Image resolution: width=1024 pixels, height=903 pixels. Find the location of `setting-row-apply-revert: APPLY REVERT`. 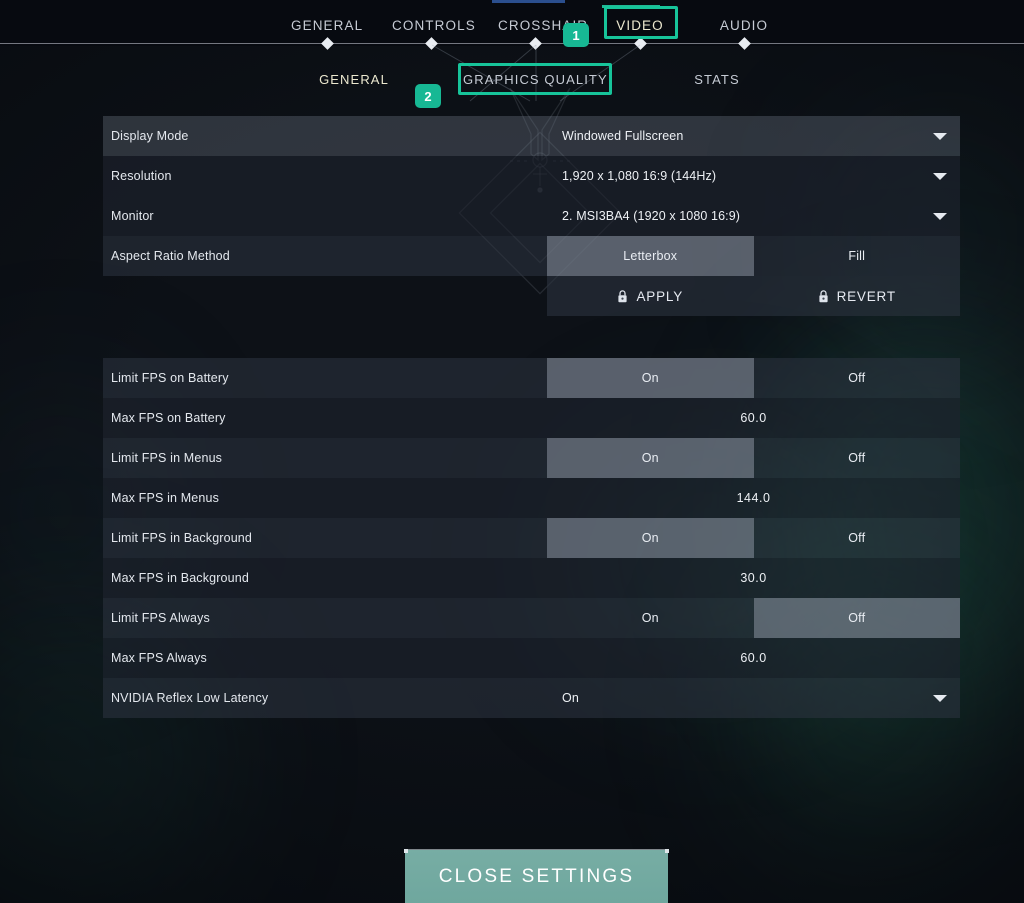

setting-row-apply-revert: APPLY REVERT is located at coordinates (531, 296).